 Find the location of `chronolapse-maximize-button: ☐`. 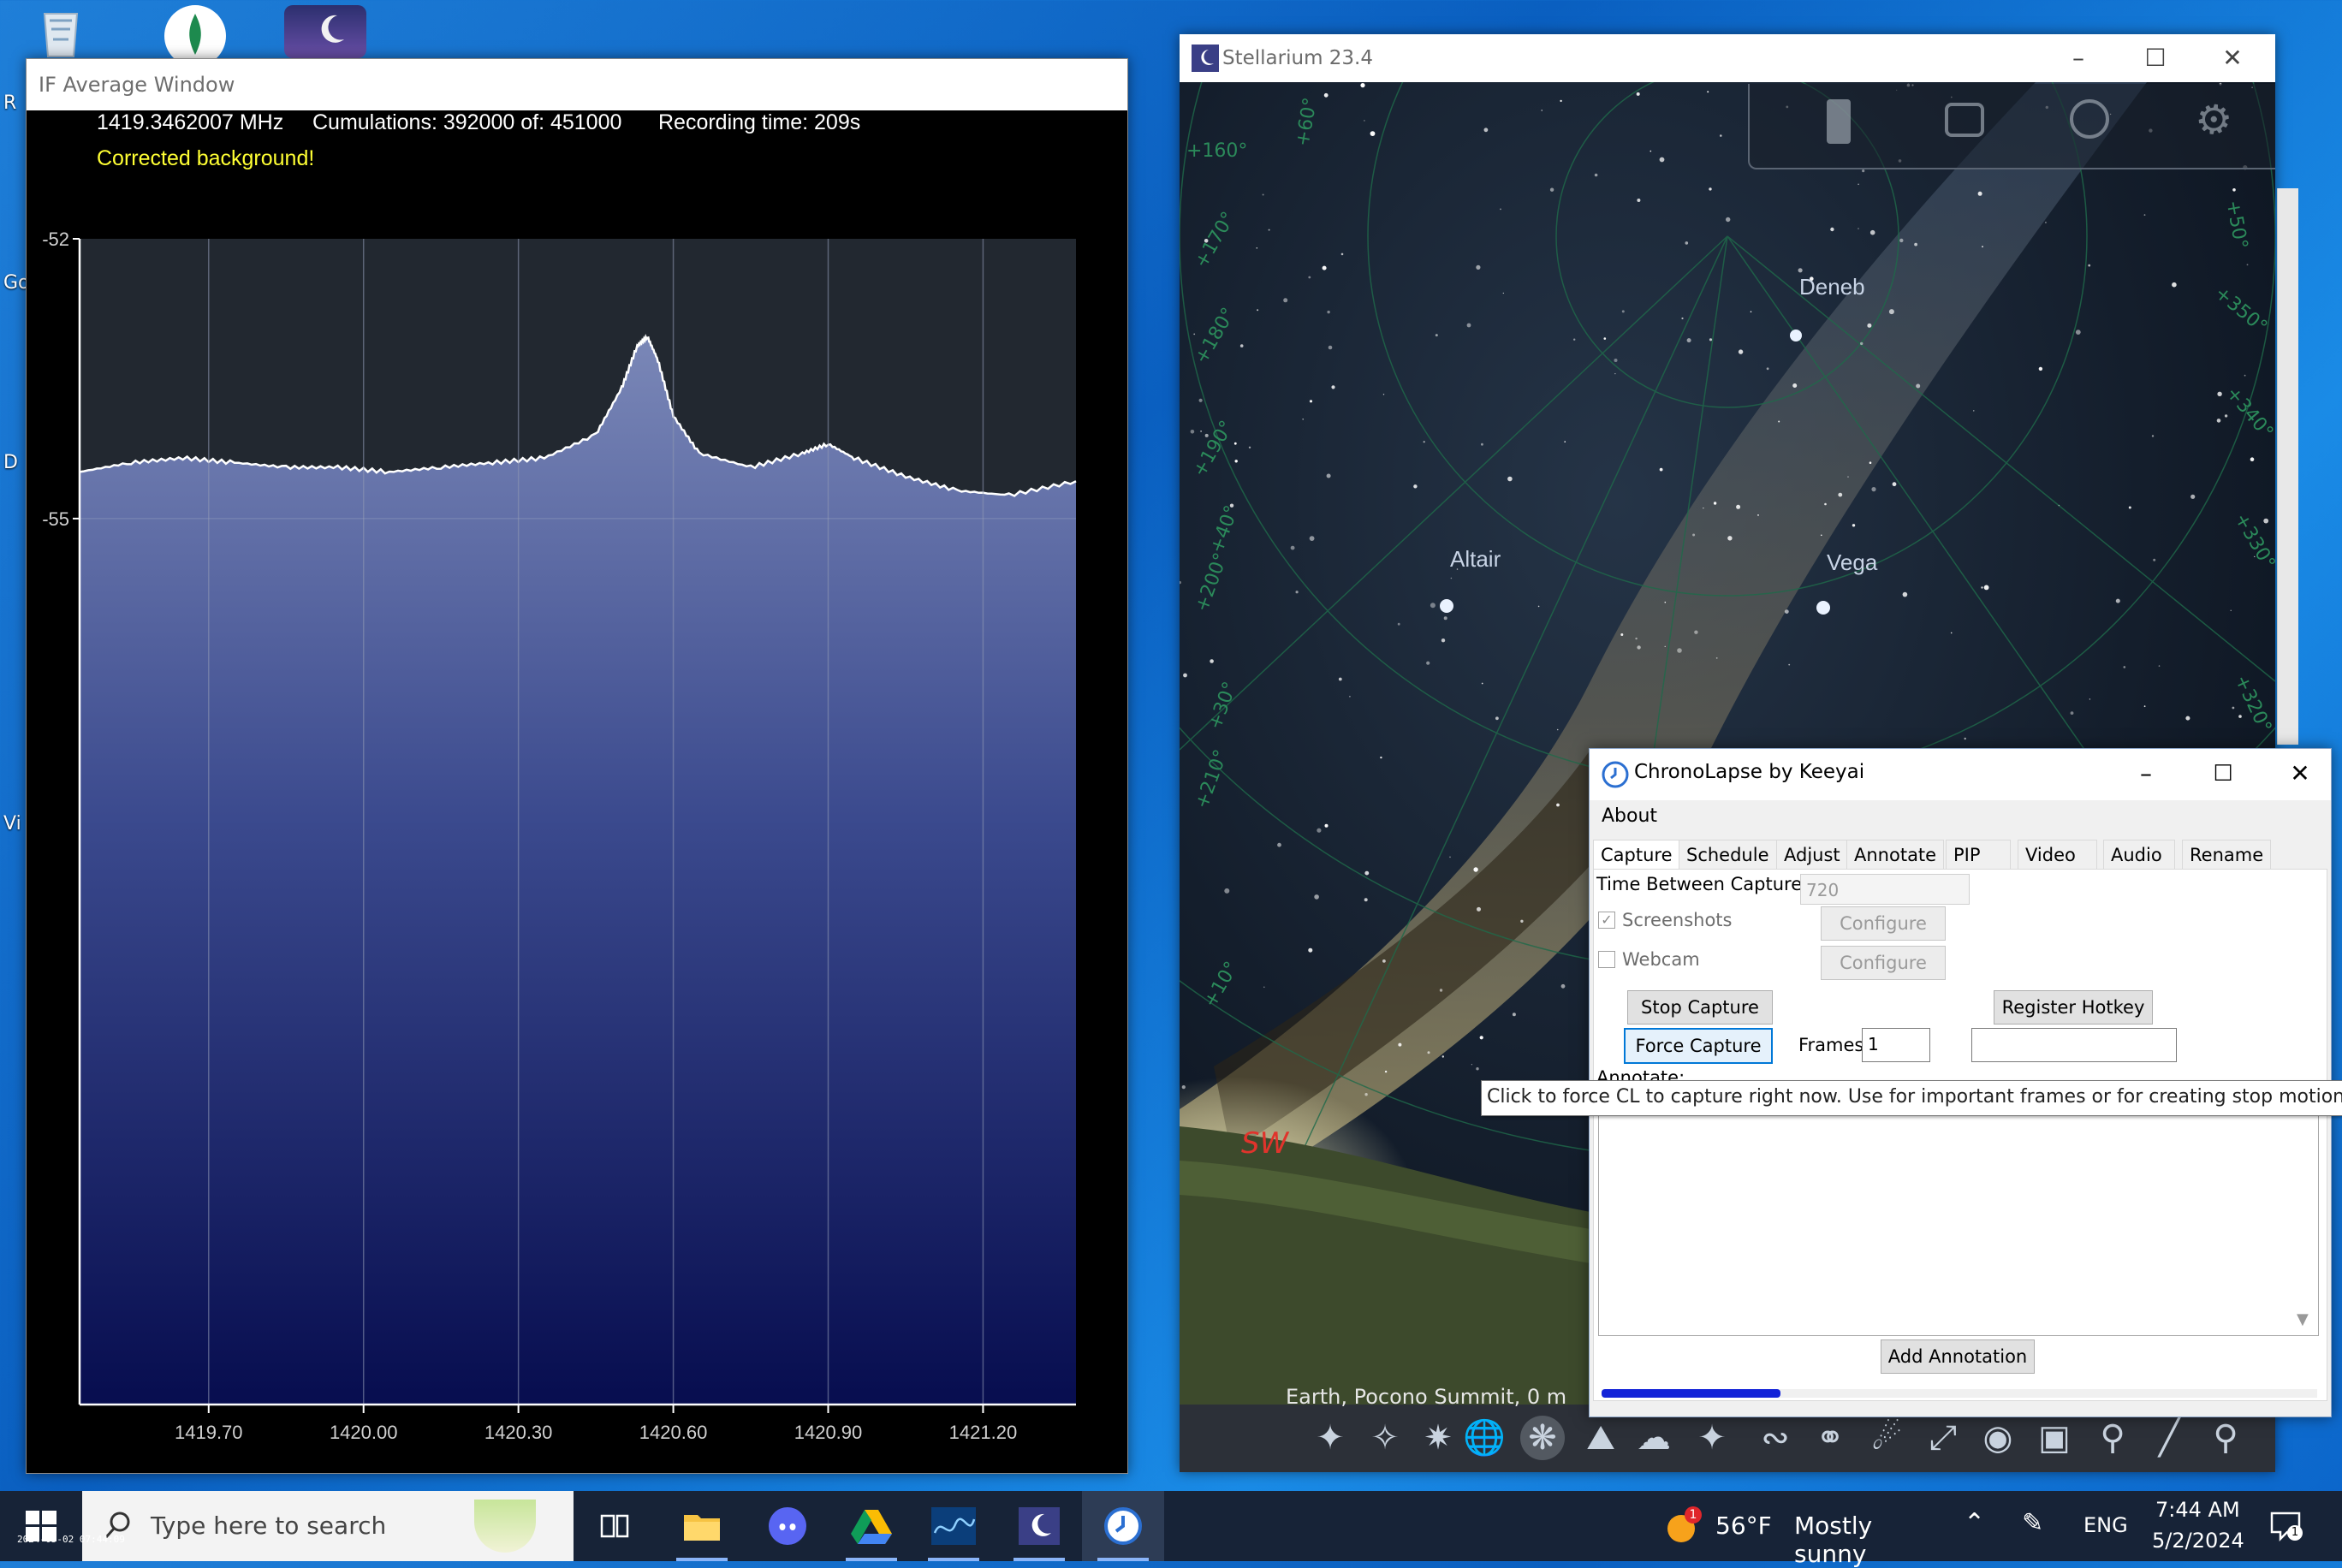

chronolapse-maximize-button: ☐ is located at coordinates (2223, 773).